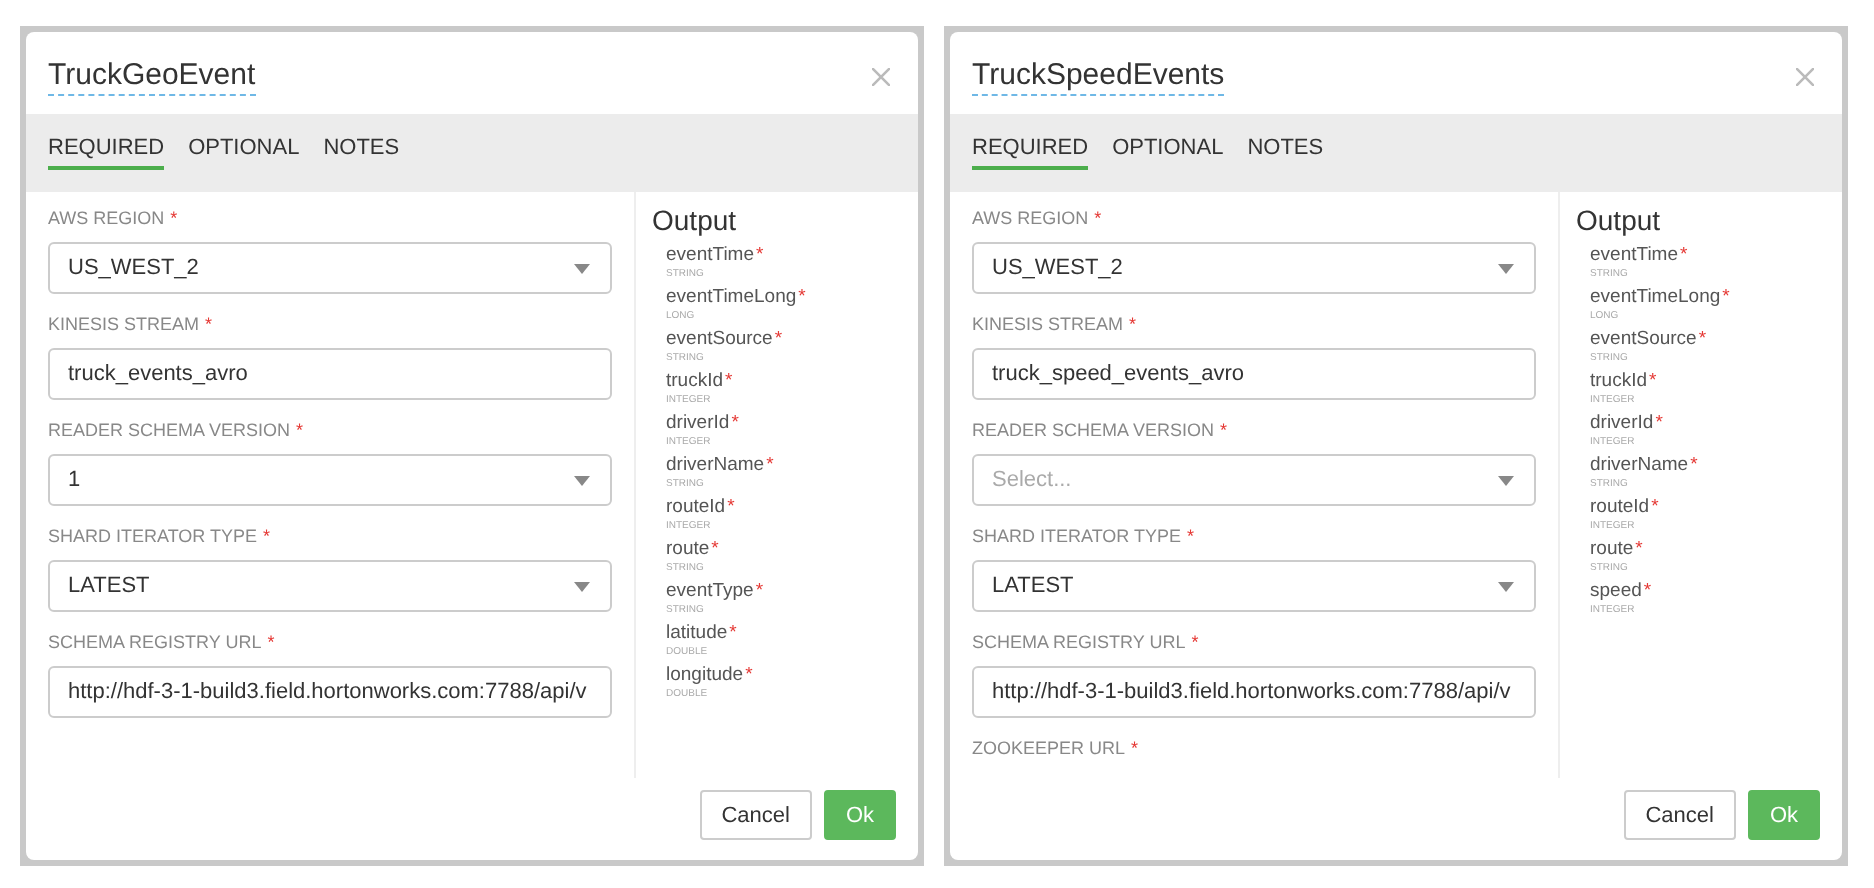  Describe the element at coordinates (330, 374) in the screenshot. I see `input-field: truck_events_avro` at that location.